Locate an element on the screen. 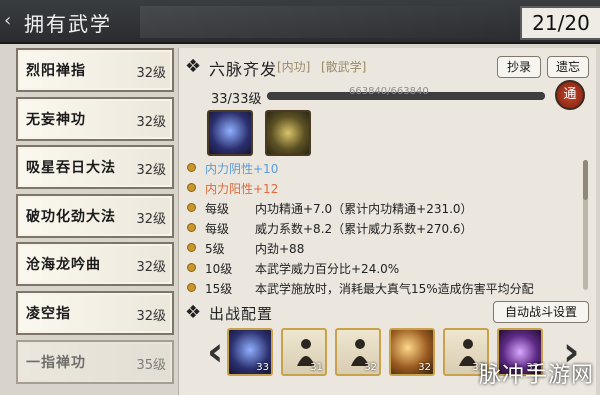 This screenshot has width=600, height=395. effect-row: 10级 本武学威力百分比+24.0% is located at coordinates (387, 268).